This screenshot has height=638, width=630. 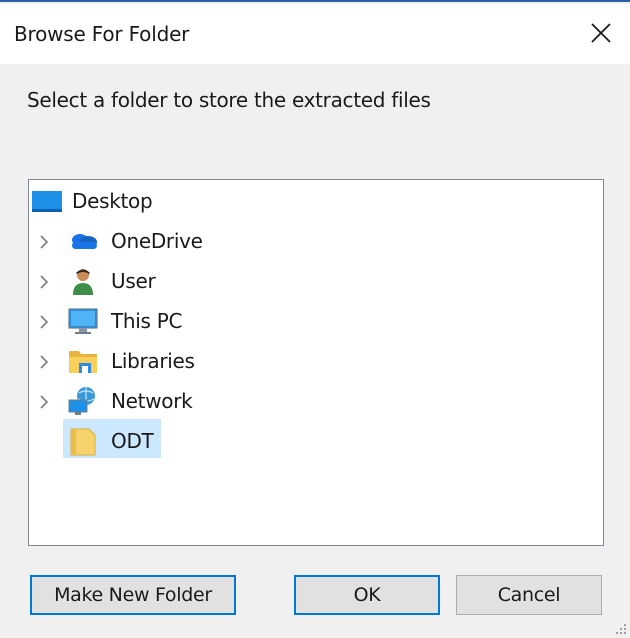 What do you see at coordinates (133, 281) in the screenshot?
I see `tree-item-label: User` at bounding box center [133, 281].